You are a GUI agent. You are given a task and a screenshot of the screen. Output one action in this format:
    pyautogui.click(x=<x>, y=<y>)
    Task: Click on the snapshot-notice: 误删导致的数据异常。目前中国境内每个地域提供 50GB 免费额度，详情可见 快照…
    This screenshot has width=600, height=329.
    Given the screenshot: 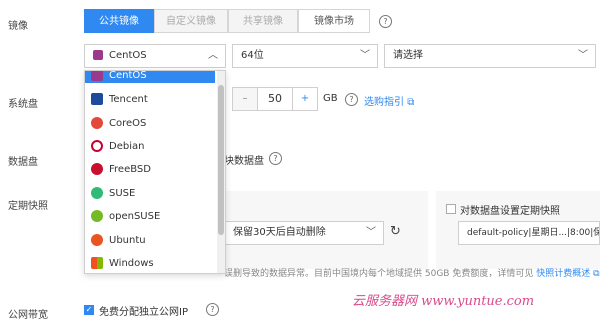 What is the action you would take?
    pyautogui.click(x=412, y=274)
    